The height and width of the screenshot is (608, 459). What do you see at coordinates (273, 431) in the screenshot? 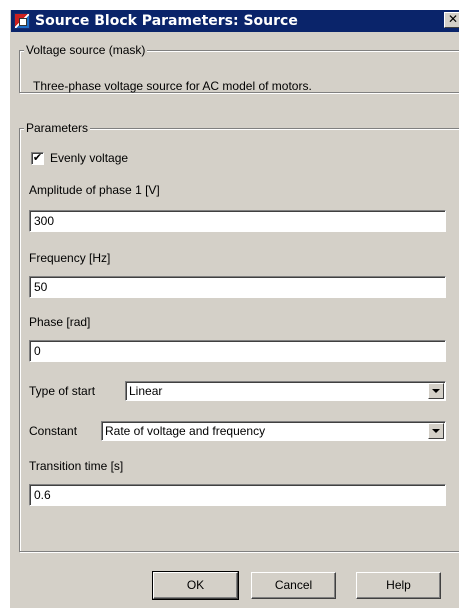
I see `constant-select: Rate of voltage and frequency` at bounding box center [273, 431].